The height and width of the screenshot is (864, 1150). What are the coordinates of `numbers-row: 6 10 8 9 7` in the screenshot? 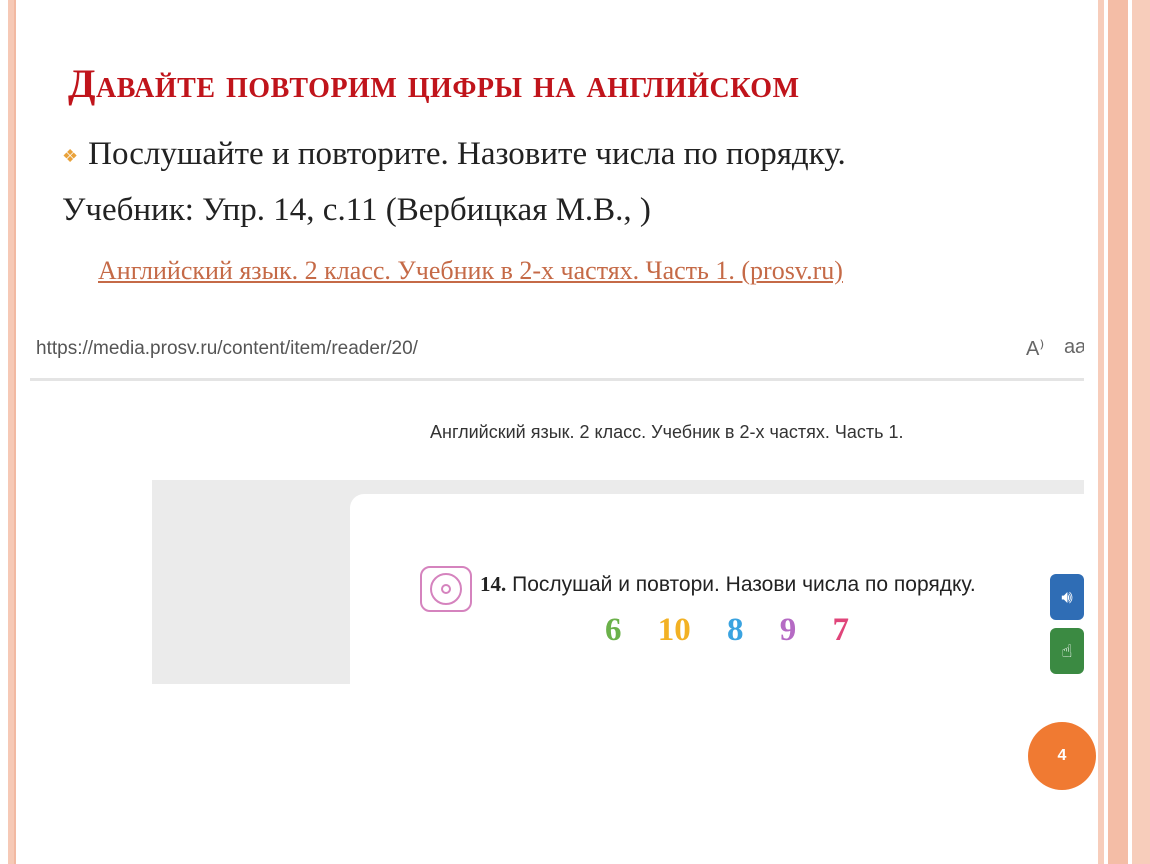 It's located at (741, 630).